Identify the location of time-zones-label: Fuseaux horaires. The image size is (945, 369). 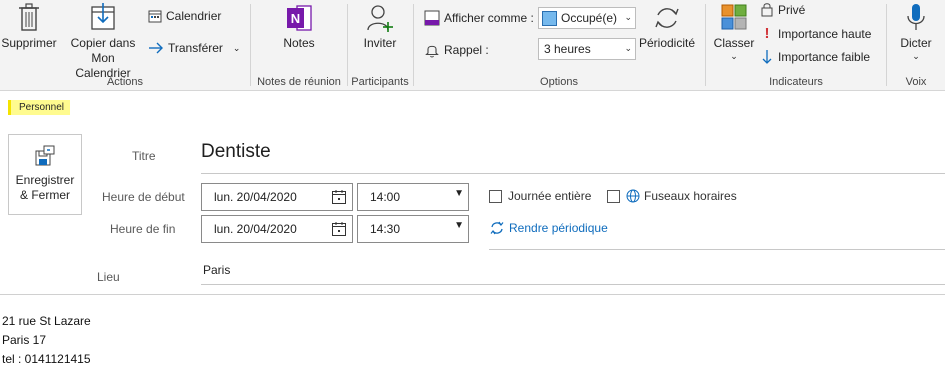
(690, 196).